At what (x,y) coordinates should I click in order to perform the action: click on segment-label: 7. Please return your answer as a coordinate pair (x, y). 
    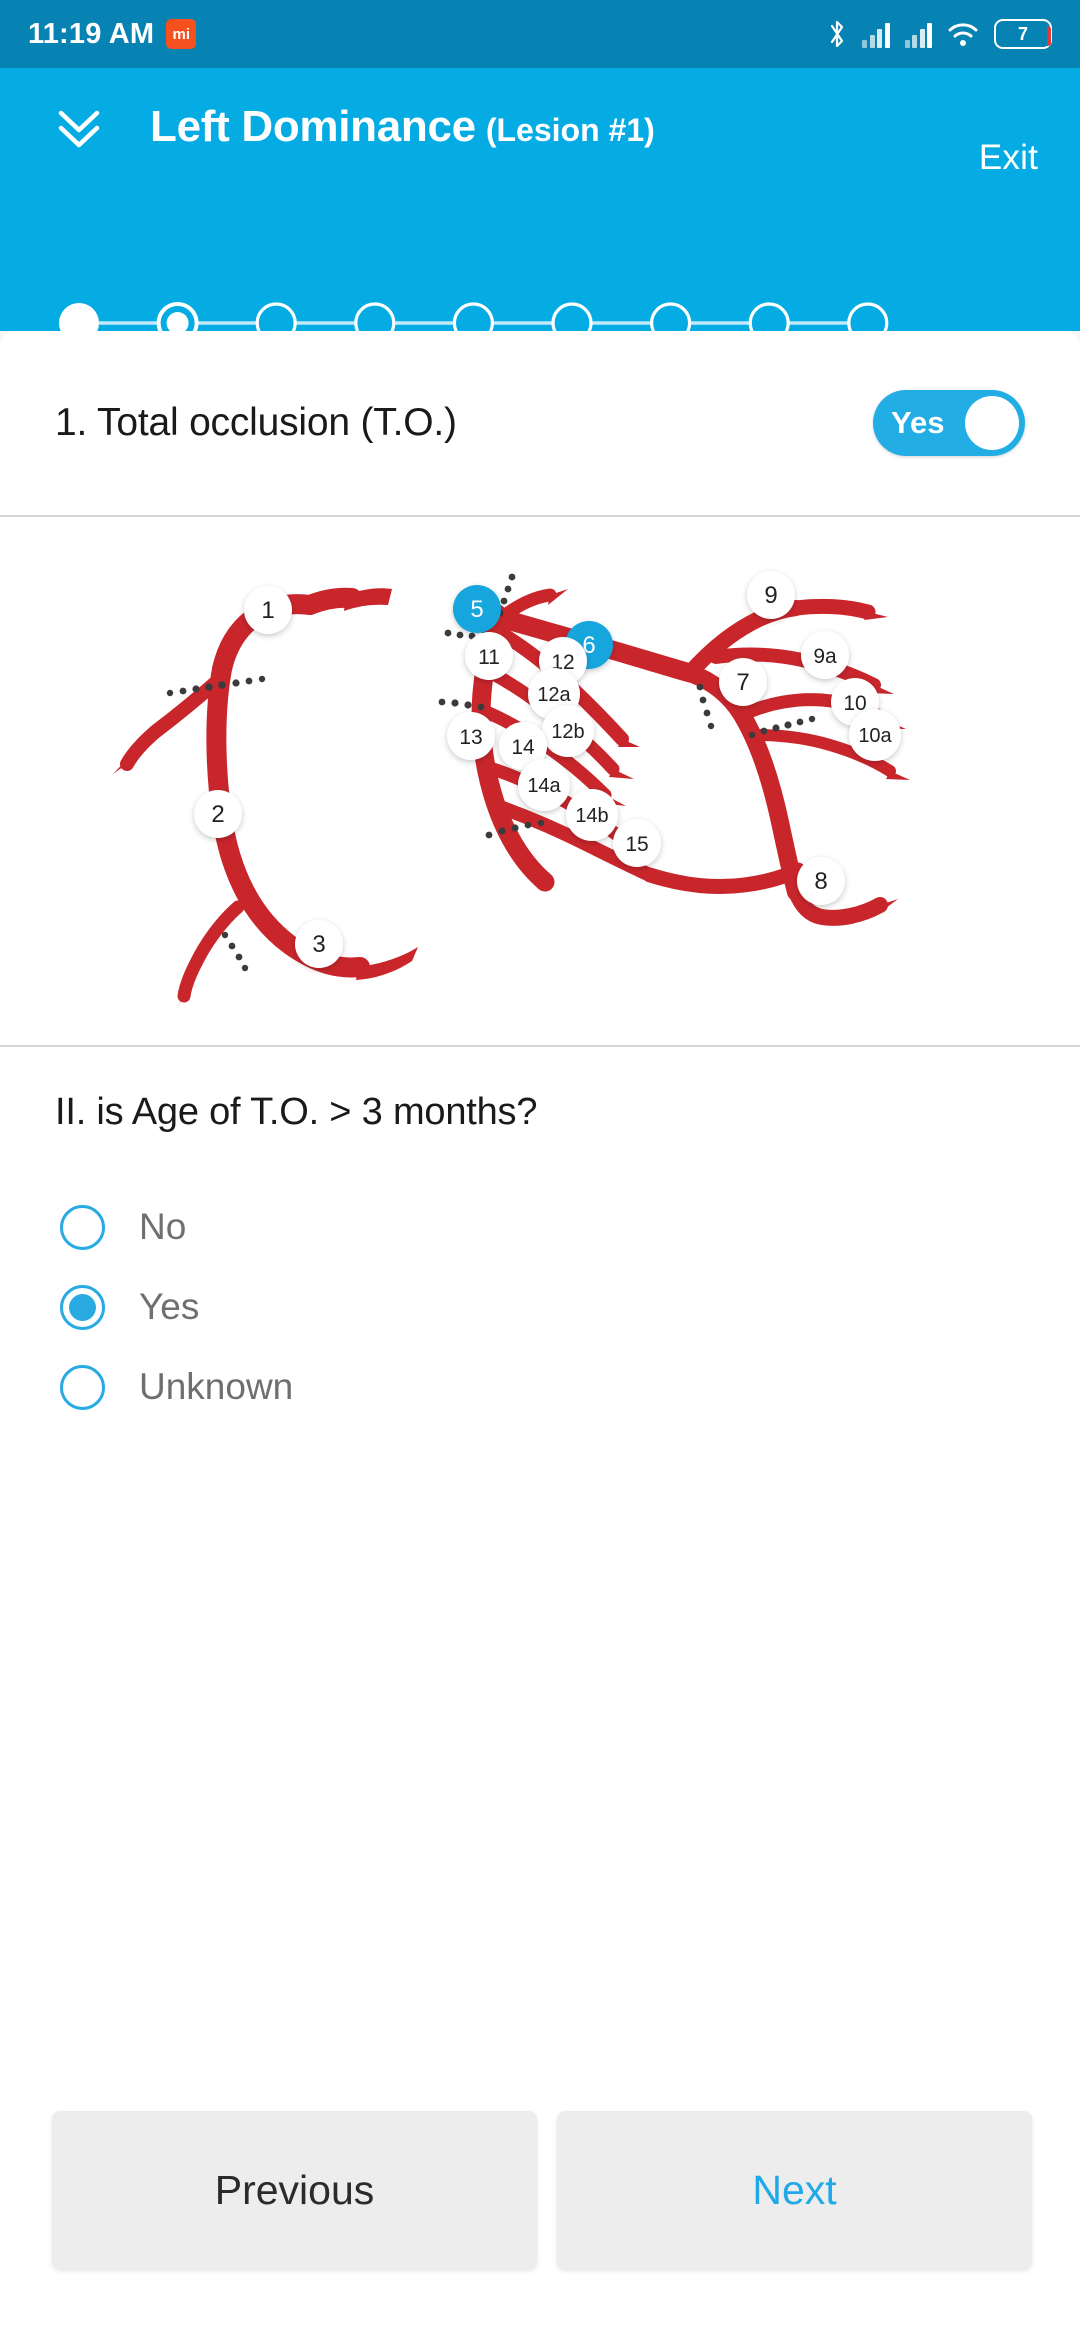
    Looking at the image, I should click on (742, 682).